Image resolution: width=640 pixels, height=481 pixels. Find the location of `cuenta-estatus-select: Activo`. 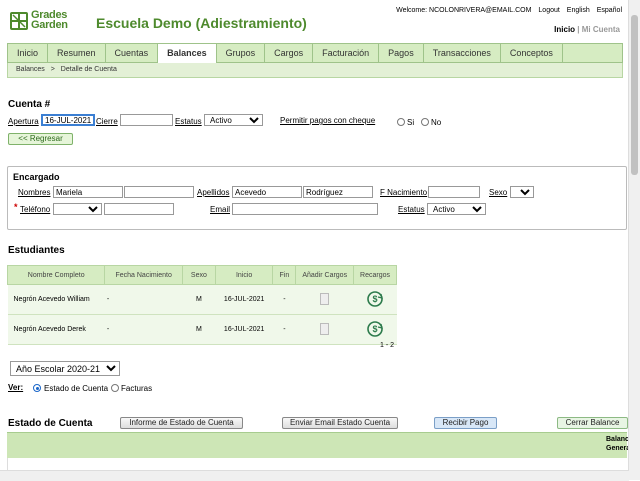

cuenta-estatus-select: Activo is located at coordinates (233, 120).